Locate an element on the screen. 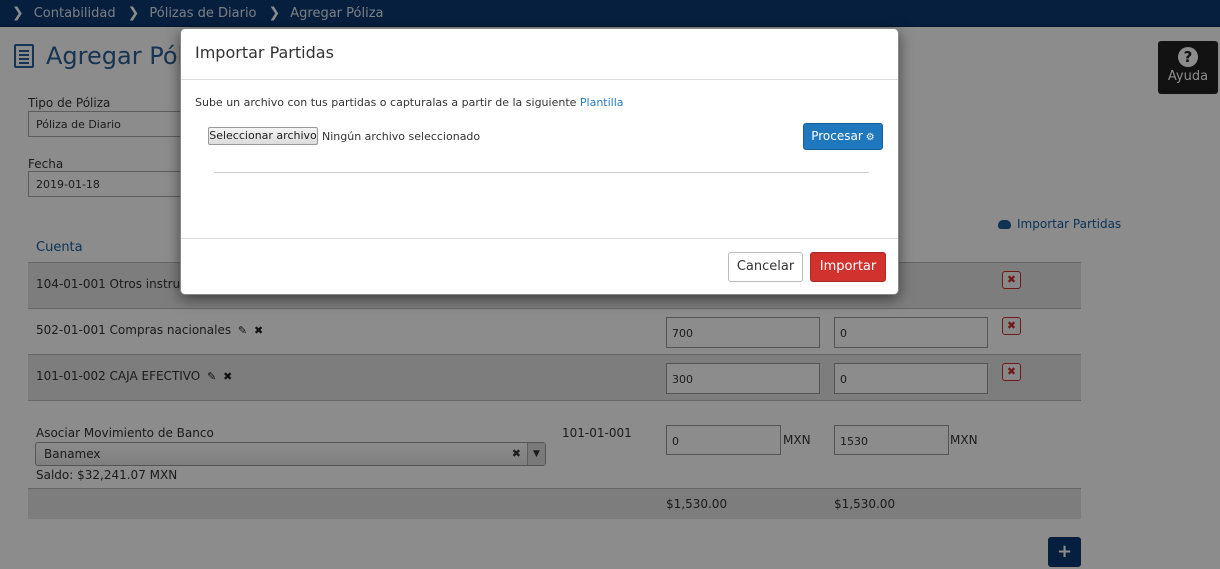 The height and width of the screenshot is (569, 1220). modal-title: Importar Partidas is located at coordinates (539, 54).